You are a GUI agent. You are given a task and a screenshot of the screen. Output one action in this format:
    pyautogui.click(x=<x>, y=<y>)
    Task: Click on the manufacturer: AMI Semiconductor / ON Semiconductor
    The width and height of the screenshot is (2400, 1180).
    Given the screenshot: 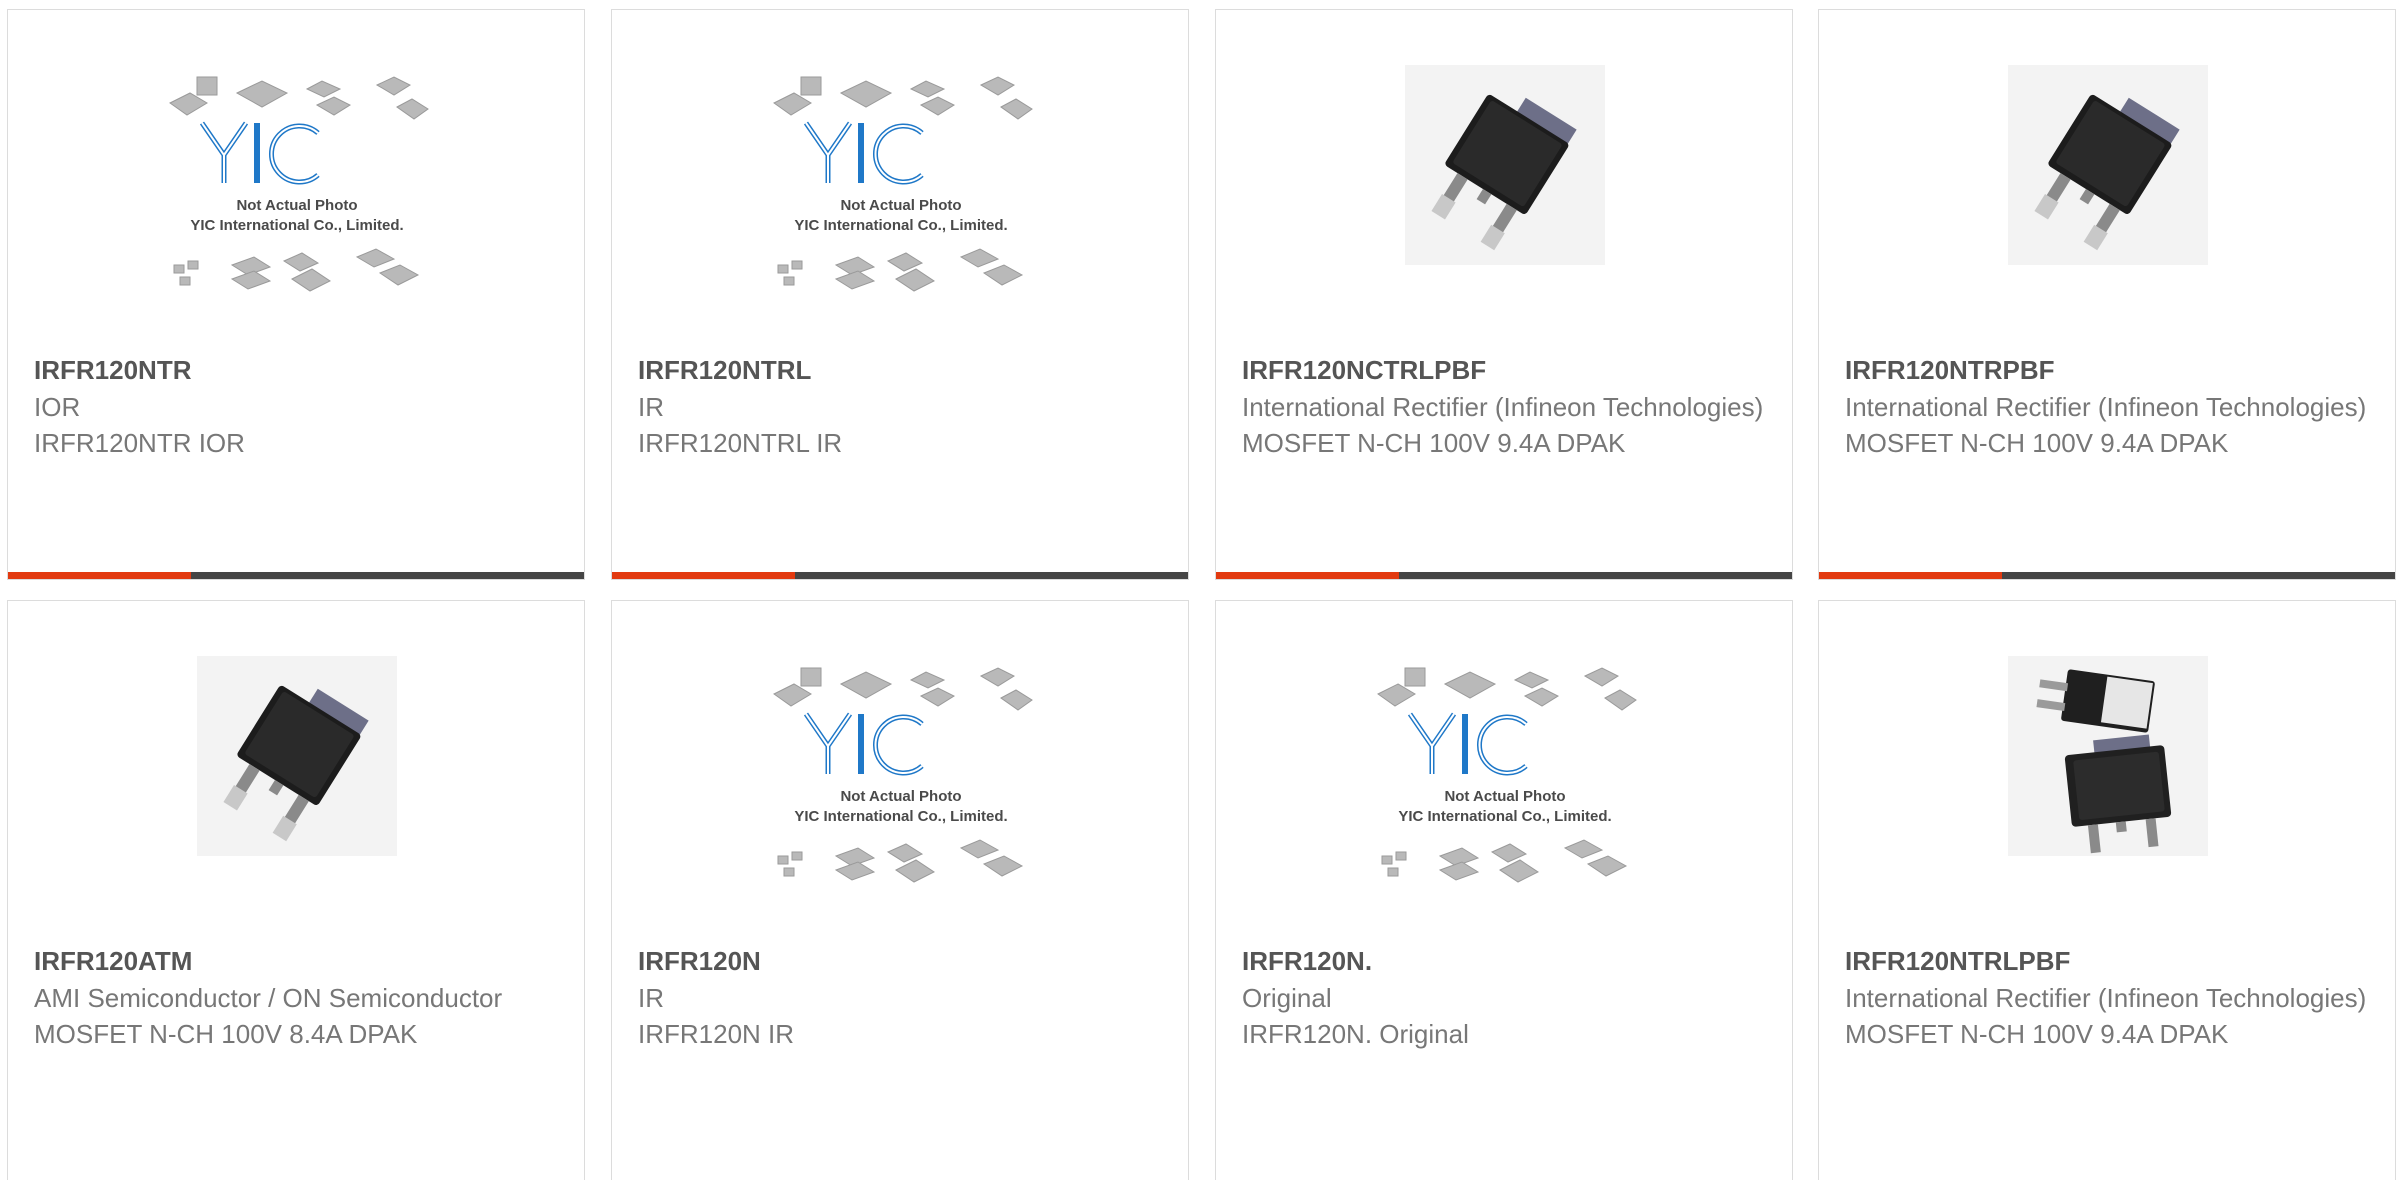 What is the action you would take?
    pyautogui.click(x=268, y=998)
    